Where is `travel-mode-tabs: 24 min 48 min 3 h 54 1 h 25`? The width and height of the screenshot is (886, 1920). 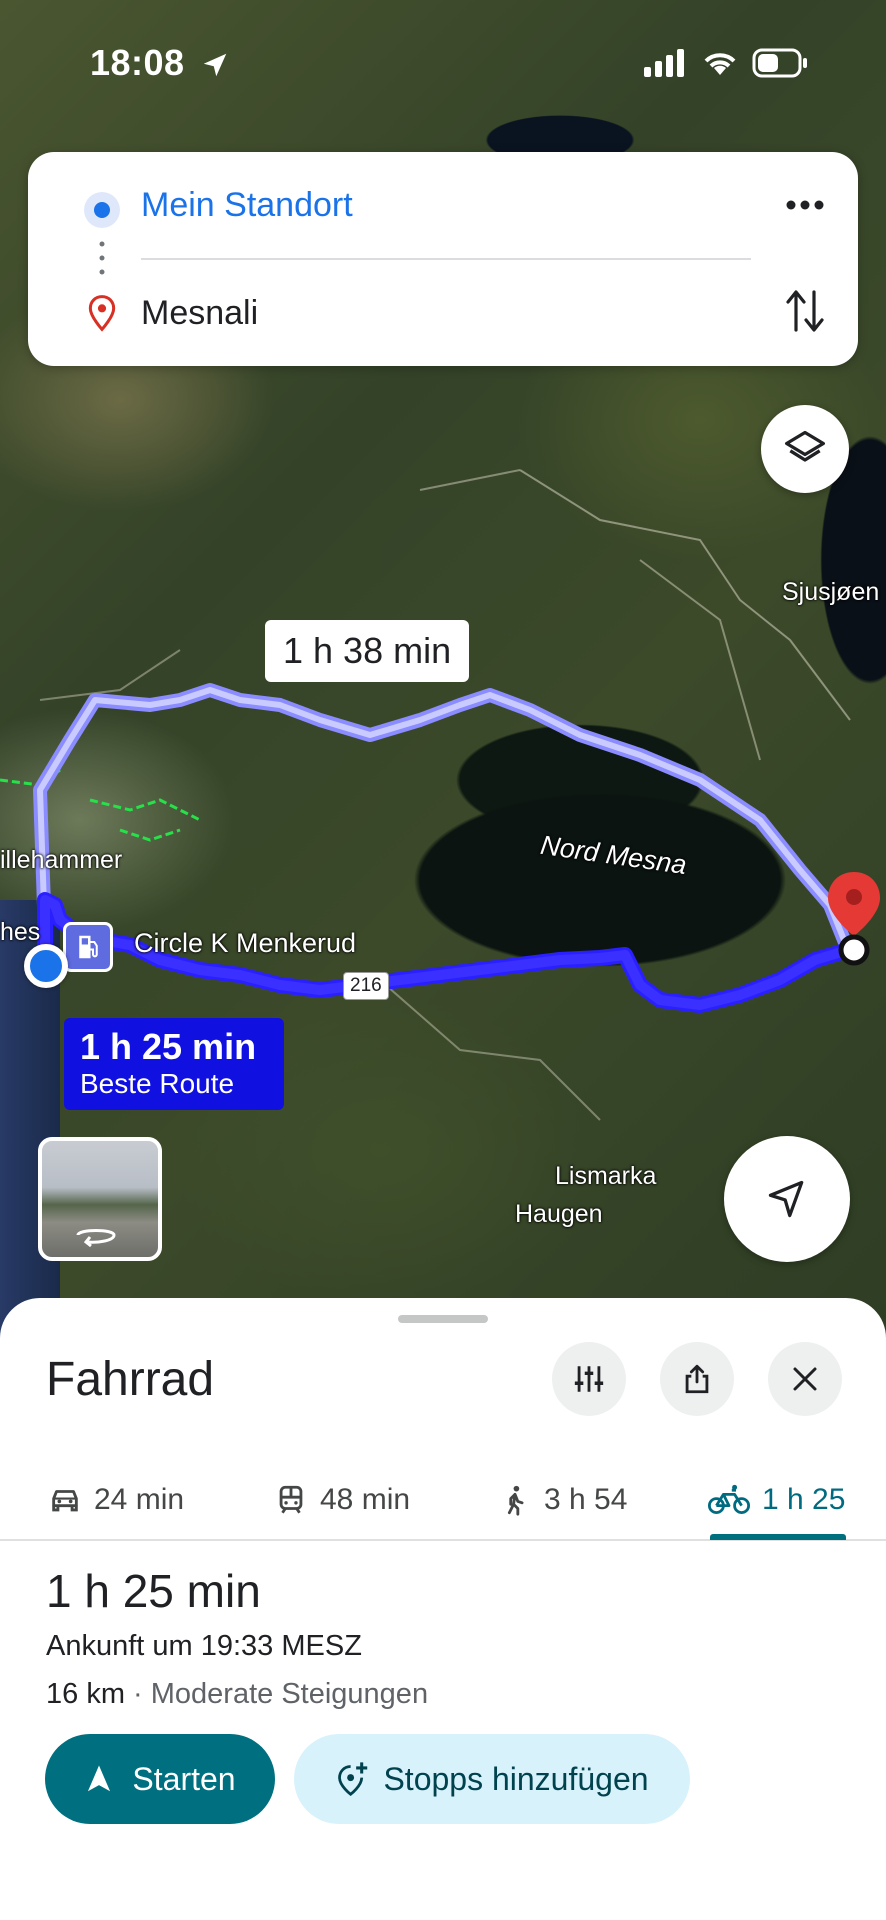
travel-mode-tabs: 24 min 48 min 3 h 54 1 h 25 is located at coordinates (443, 1500).